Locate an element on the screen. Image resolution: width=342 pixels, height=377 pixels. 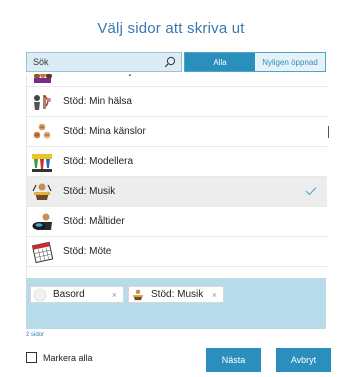
selected-count: 2 sidor is located at coordinates (35, 335).